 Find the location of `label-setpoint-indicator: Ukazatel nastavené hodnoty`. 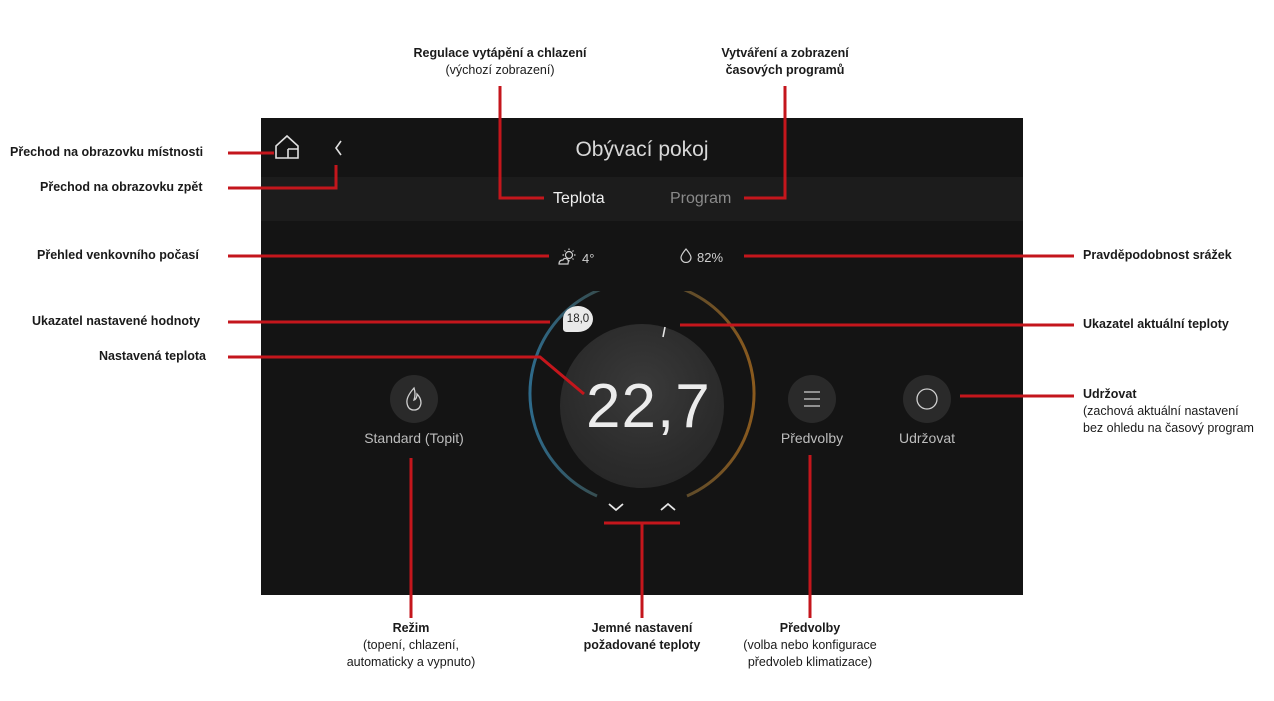

label-setpoint-indicator: Ukazatel nastavené hodnoty is located at coordinates (116, 321).